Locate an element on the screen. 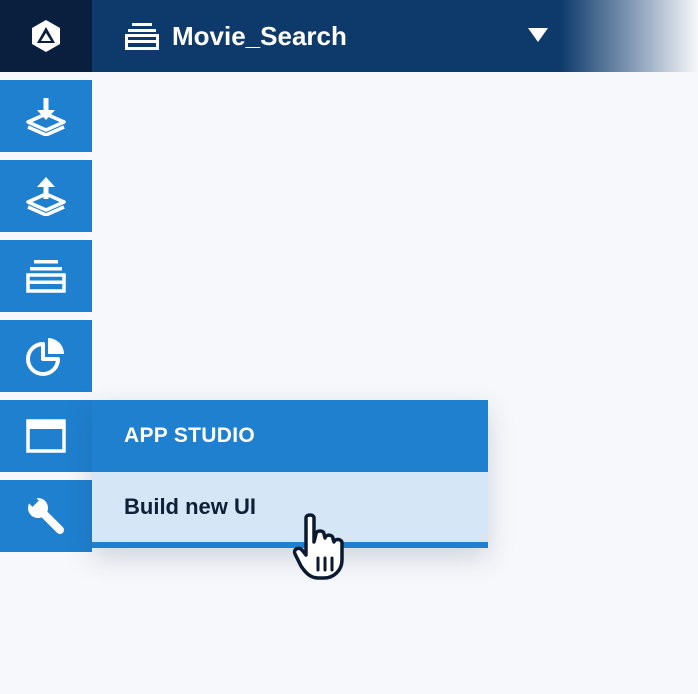 The width and height of the screenshot is (698, 694). menu-header: APP STUDIO is located at coordinates (290, 436).